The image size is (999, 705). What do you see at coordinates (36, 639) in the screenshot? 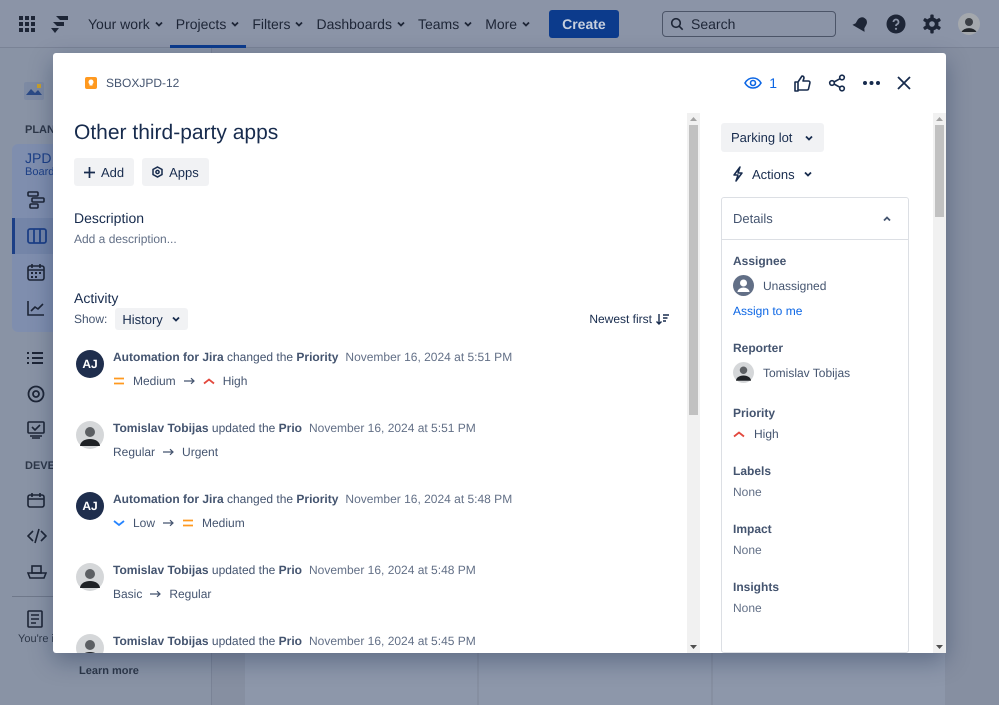
I see `footer-text: You're i` at bounding box center [36, 639].